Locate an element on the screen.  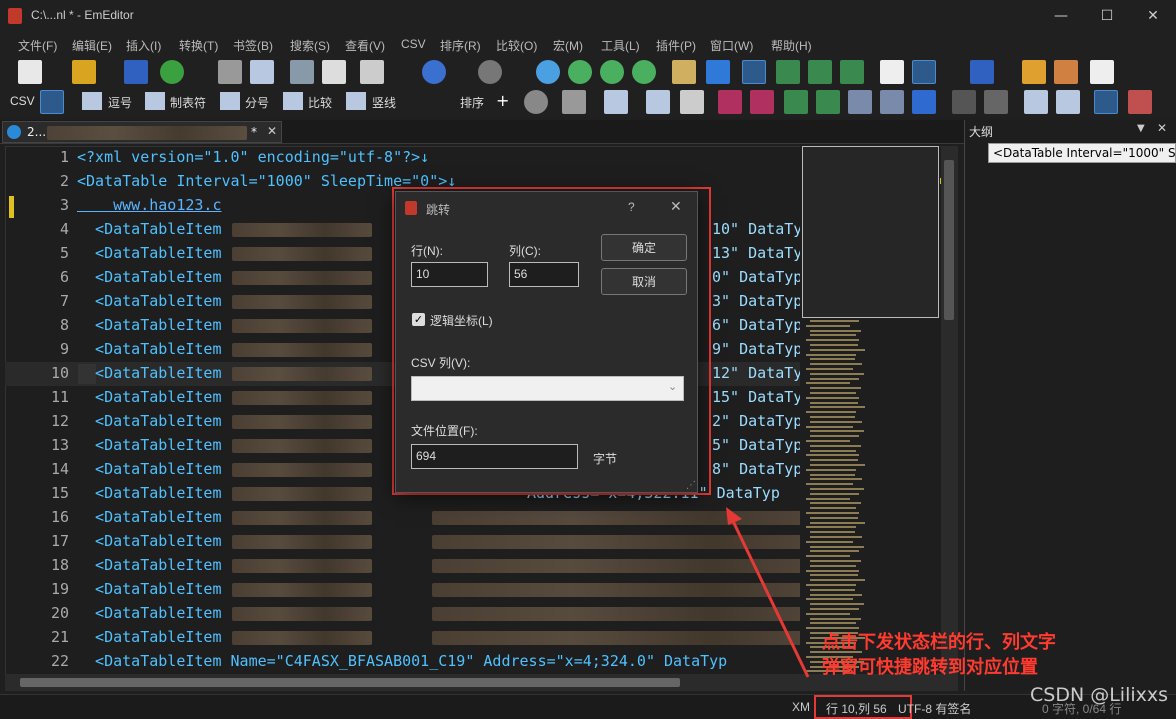
comma-icon is located at coordinates (92, 101).